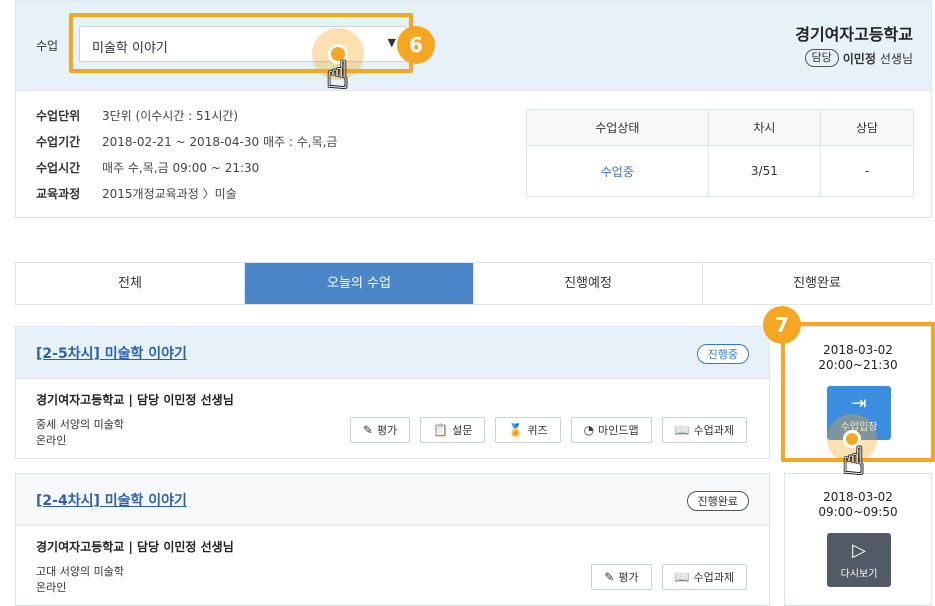  What do you see at coordinates (181, 168) in the screenshot?
I see `info-value: 매주 수,목,금 09:00 ~ 21:30` at bounding box center [181, 168].